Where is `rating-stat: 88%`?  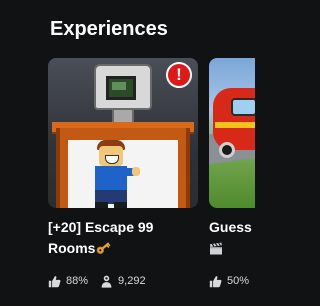
rating-stat: 88% is located at coordinates (68, 281).